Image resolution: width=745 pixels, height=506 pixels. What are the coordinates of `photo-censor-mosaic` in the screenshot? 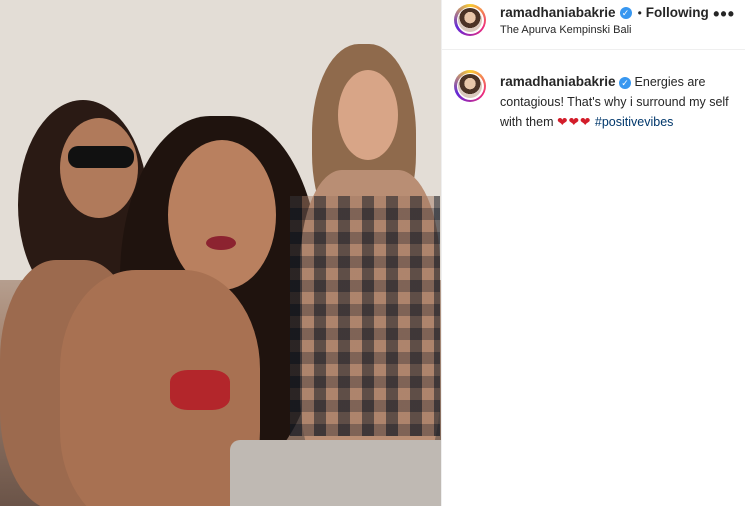 It's located at (365, 316).